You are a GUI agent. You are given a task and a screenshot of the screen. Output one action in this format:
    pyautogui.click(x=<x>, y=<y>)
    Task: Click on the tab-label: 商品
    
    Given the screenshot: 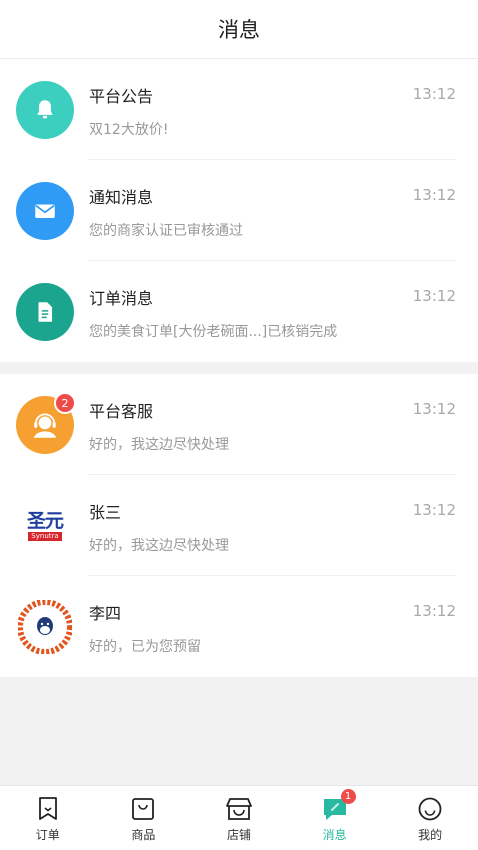 What is the action you would take?
    pyautogui.click(x=143, y=835)
    